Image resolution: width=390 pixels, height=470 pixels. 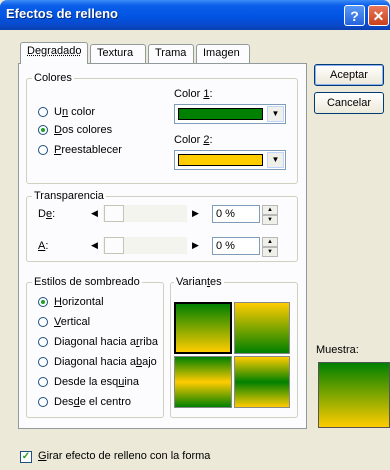 I want to click on window-title: Efectos de relleno, so click(x=62, y=13).